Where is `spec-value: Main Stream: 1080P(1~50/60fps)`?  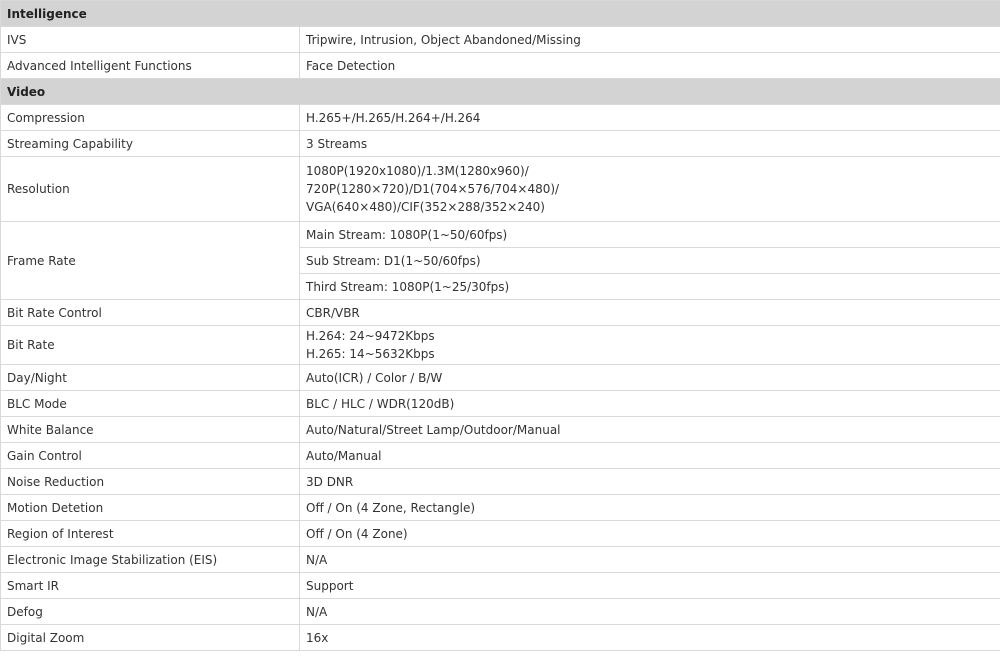 spec-value: Main Stream: 1080P(1~50/60fps) is located at coordinates (649, 234).